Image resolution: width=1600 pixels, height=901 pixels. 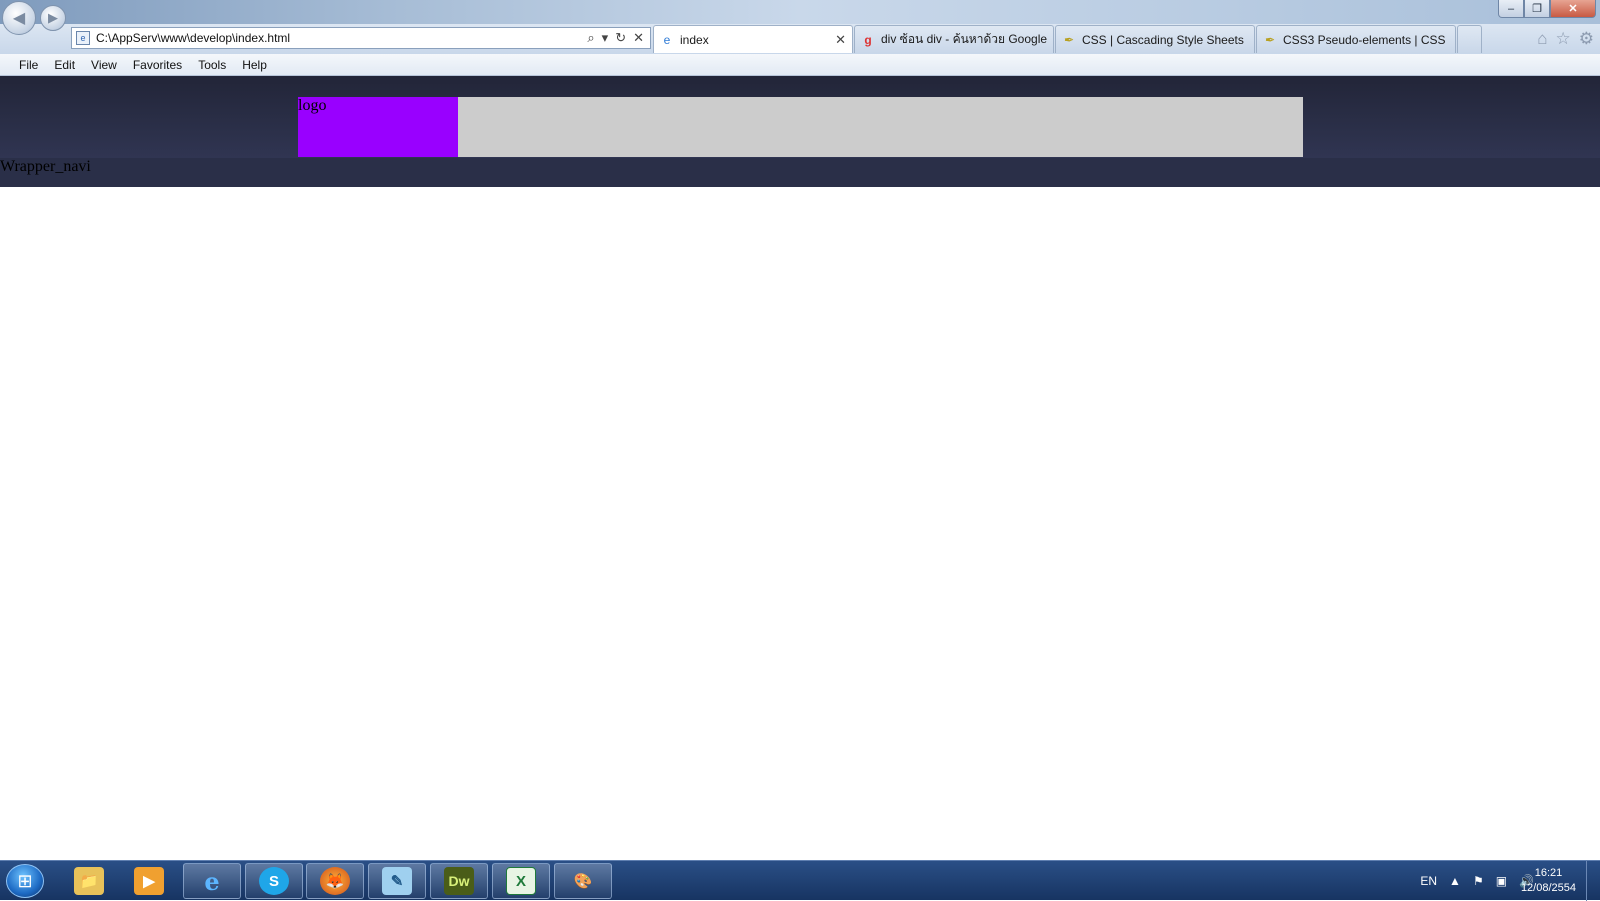 I want to click on google-icon: g, so click(x=868, y=39).